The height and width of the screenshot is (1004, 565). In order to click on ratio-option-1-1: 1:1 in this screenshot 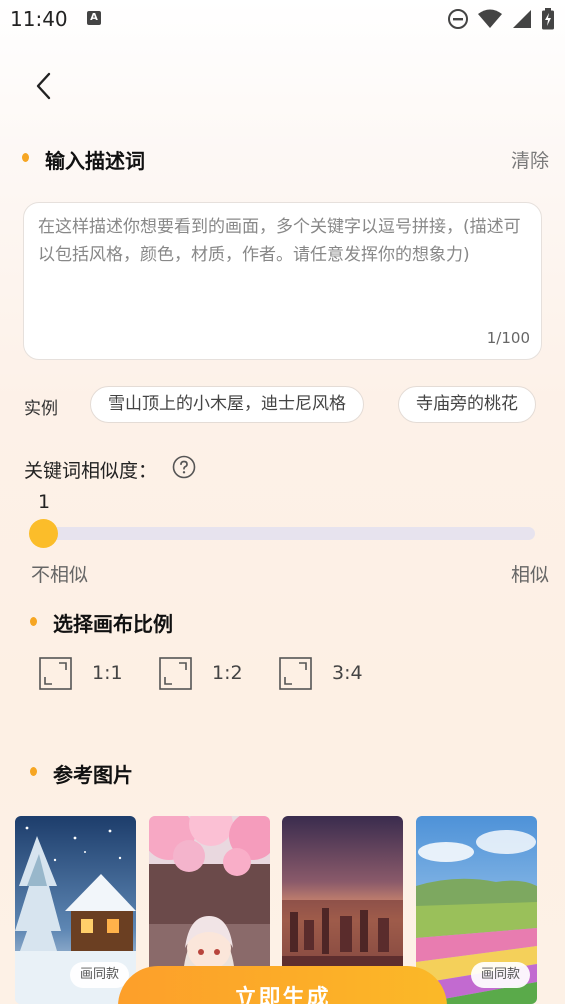, I will do `click(81, 673)`.